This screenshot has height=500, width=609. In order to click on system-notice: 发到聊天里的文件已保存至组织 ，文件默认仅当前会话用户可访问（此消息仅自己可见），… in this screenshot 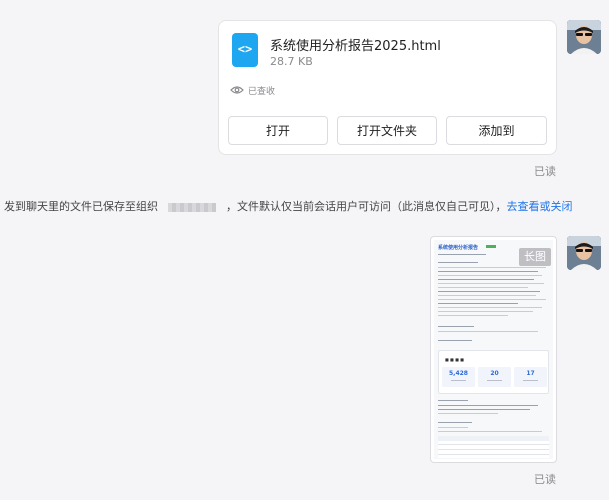, I will do `click(288, 206)`.